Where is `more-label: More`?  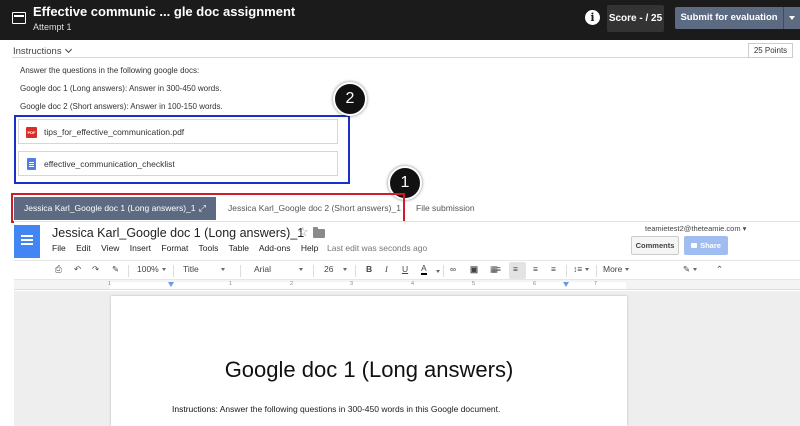 more-label: More is located at coordinates (613, 269).